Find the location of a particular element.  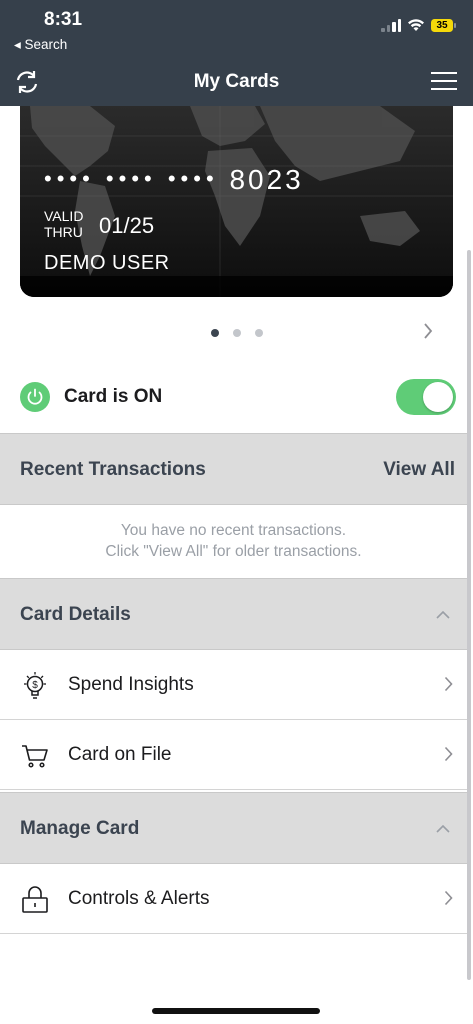

controls-alerts-row: Controls & Alerts is located at coordinates (233, 899).